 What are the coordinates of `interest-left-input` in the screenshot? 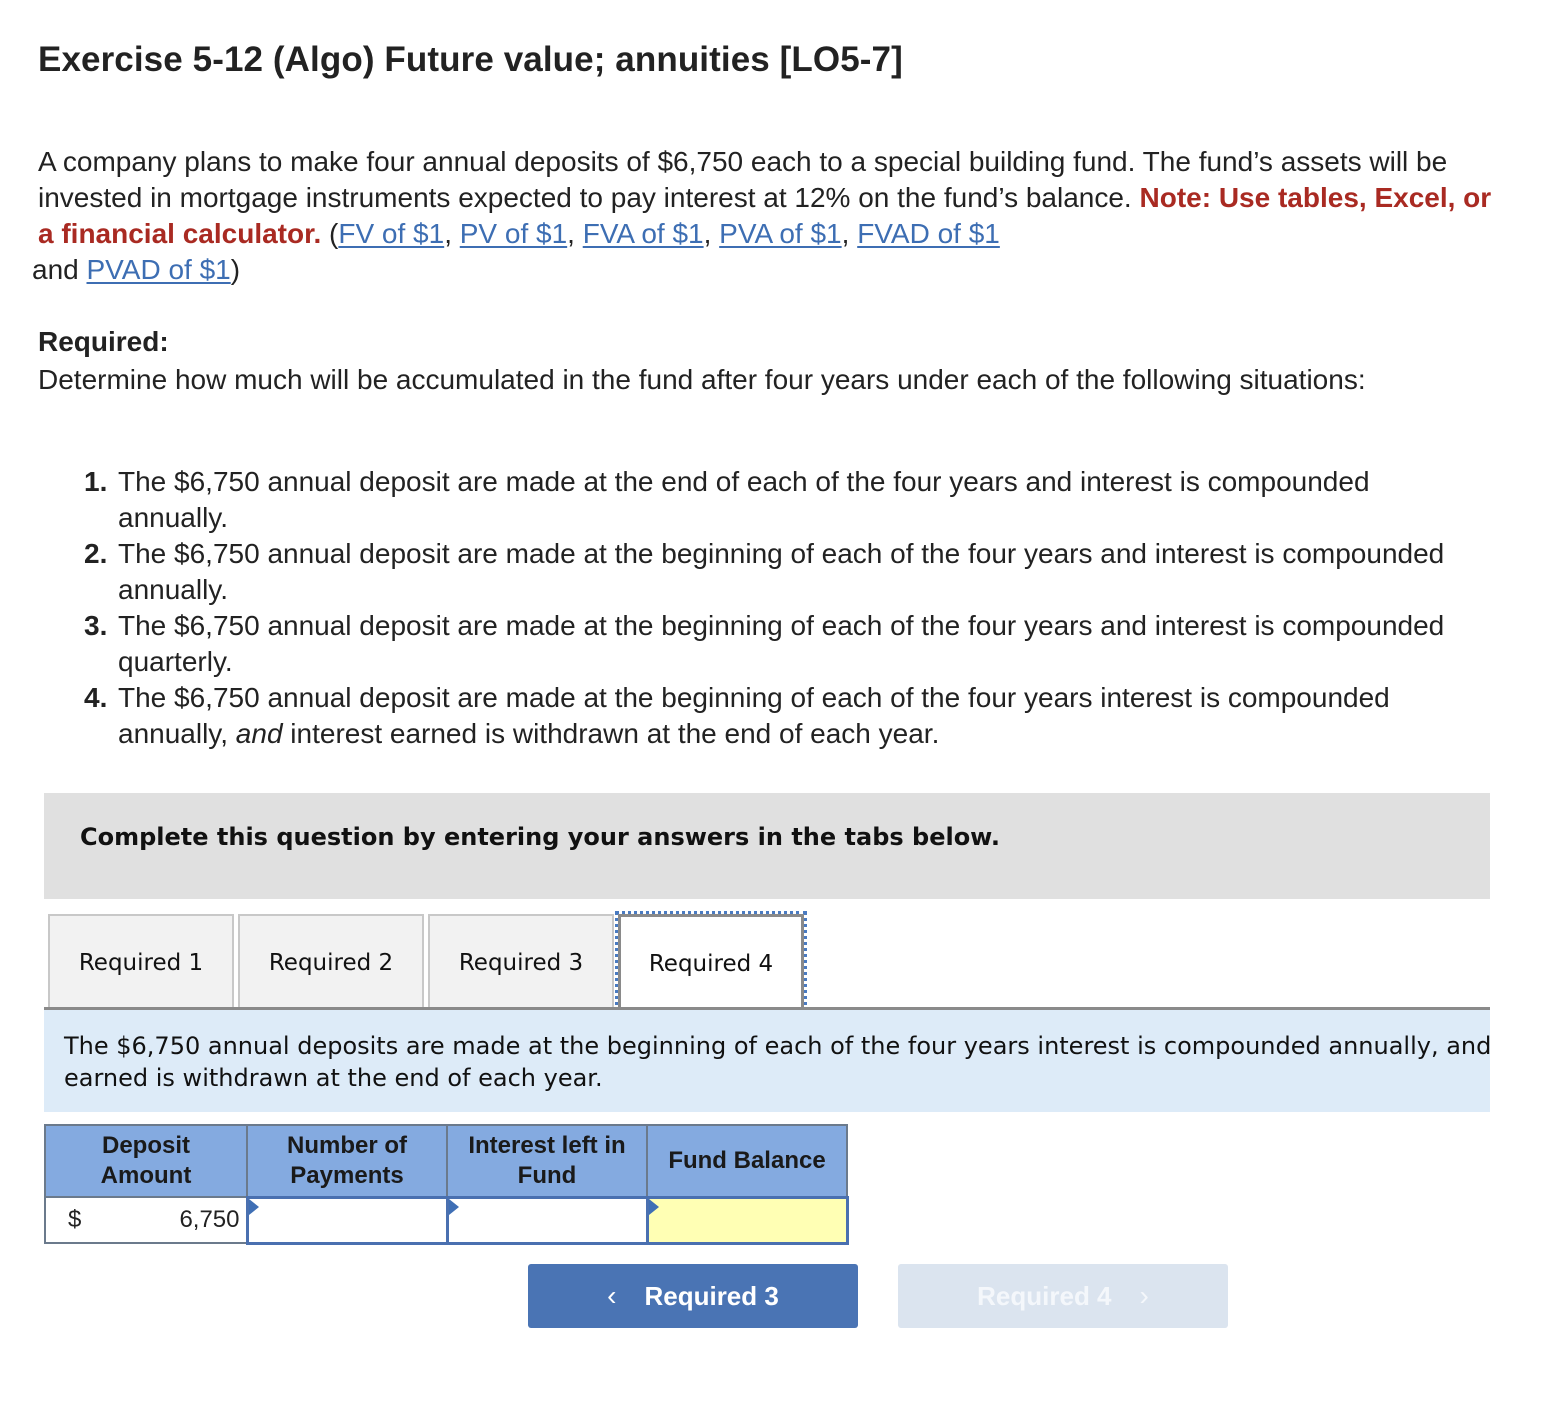 It's located at (547, 1220).